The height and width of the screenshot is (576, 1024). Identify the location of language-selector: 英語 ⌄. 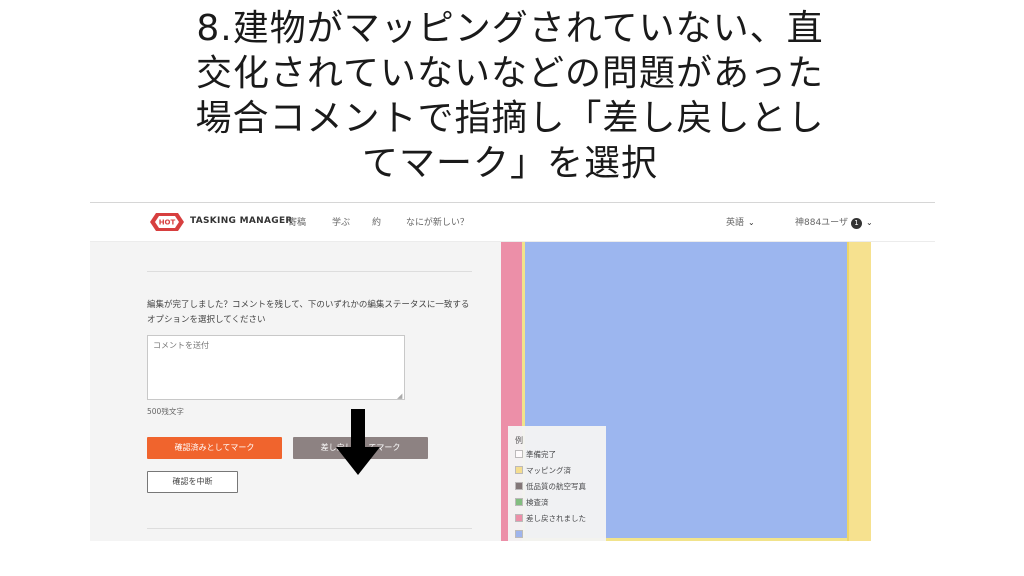
(740, 221).